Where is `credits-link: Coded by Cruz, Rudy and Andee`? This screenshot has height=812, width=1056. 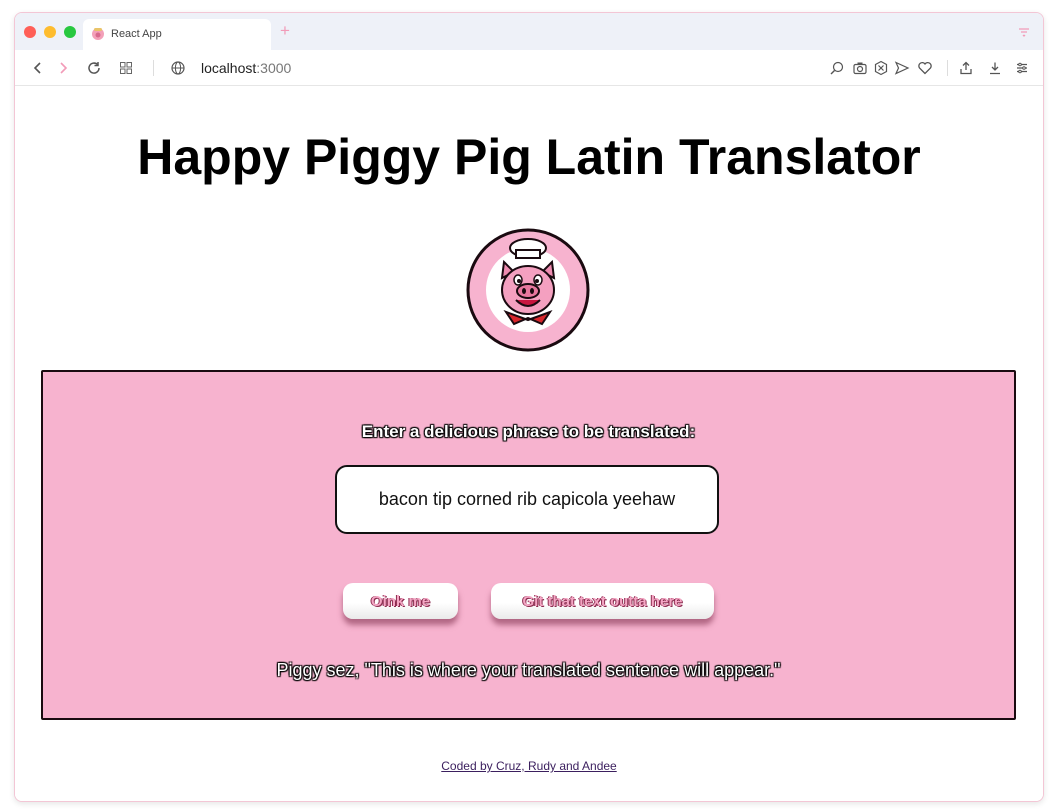 credits-link: Coded by Cruz, Rudy and Andee is located at coordinates (528, 766).